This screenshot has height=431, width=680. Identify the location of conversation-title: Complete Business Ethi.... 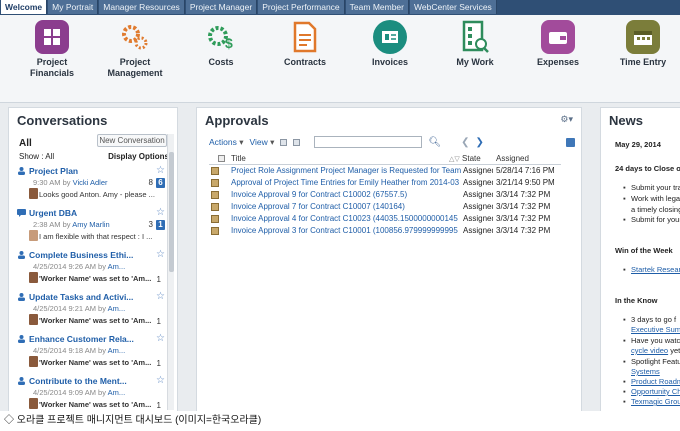
(81, 255).